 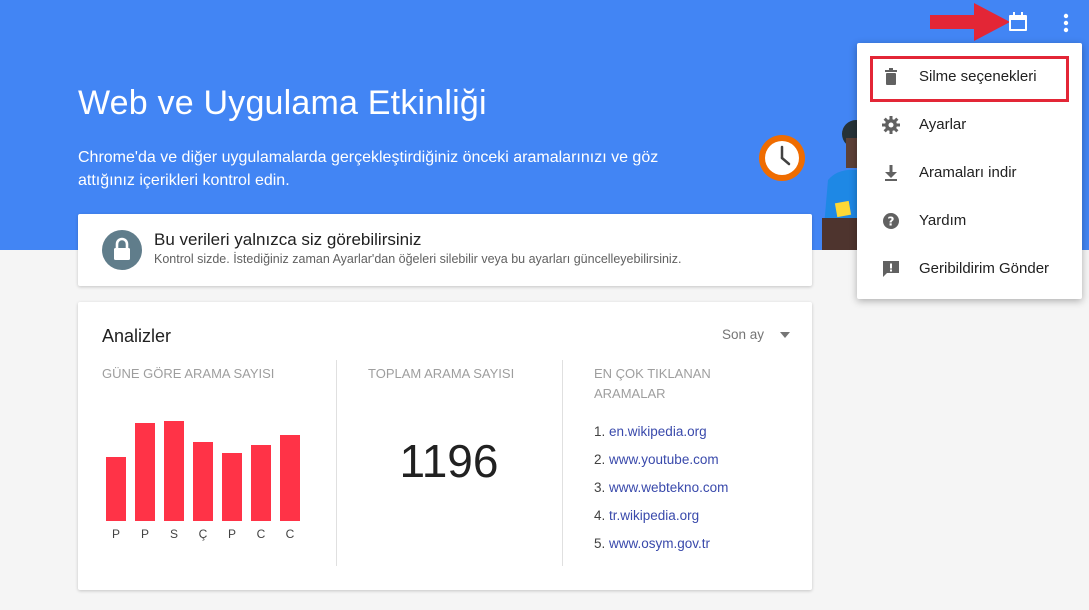 I want to click on download-icon, so click(x=891, y=173).